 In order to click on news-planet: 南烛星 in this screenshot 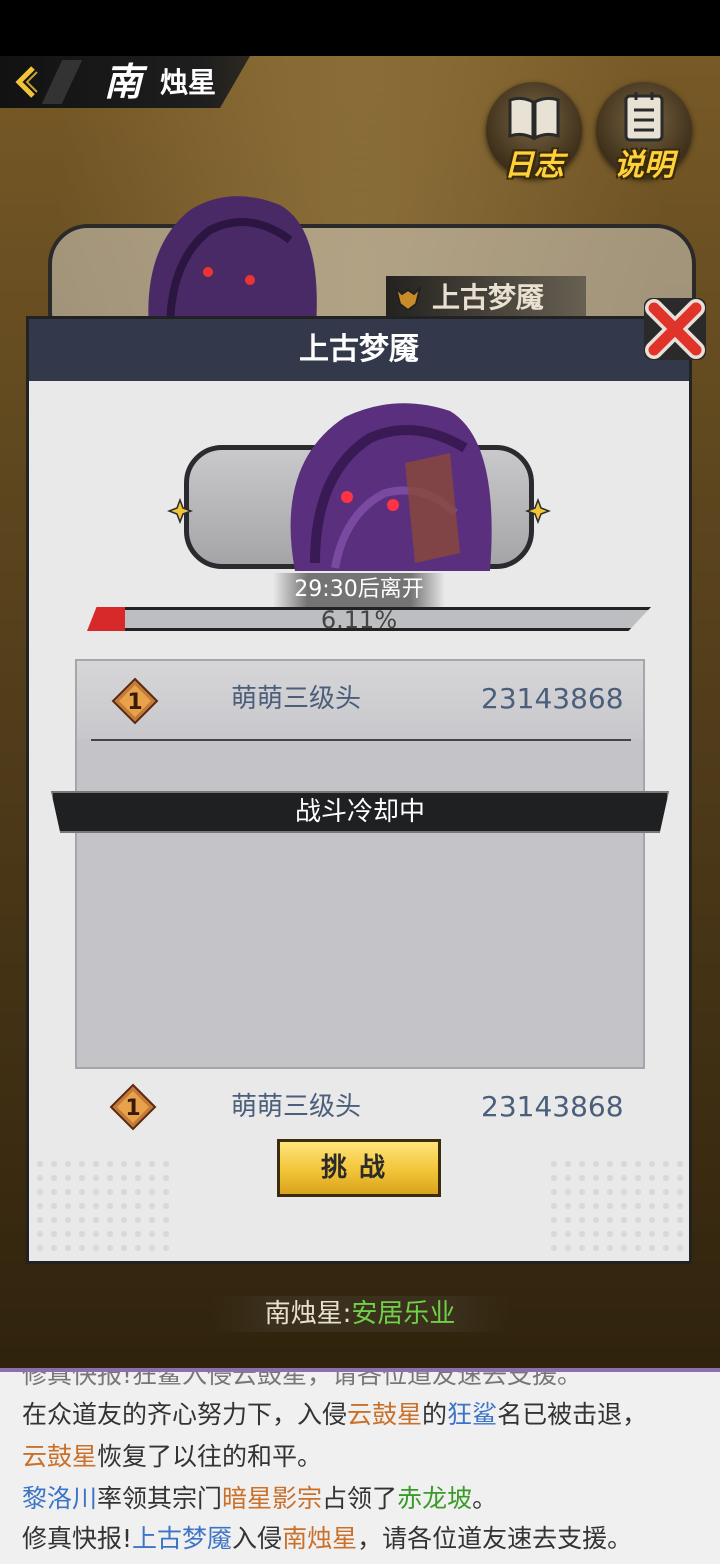, I will do `click(320, 1538)`.